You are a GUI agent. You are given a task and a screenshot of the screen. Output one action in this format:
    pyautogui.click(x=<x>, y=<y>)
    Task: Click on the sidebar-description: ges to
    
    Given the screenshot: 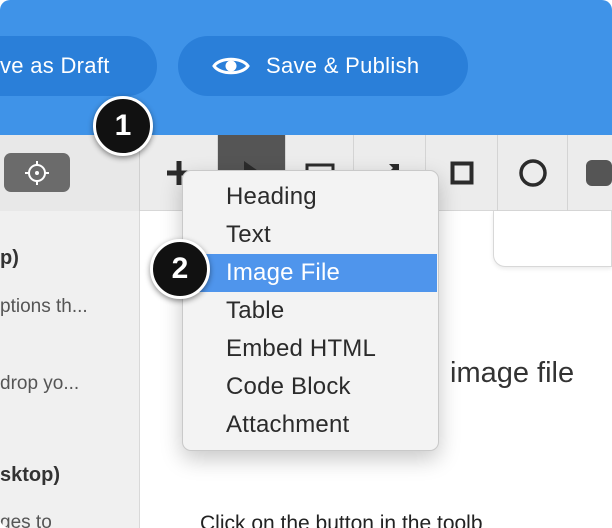 What is the action you would take?
    pyautogui.click(x=26, y=520)
    